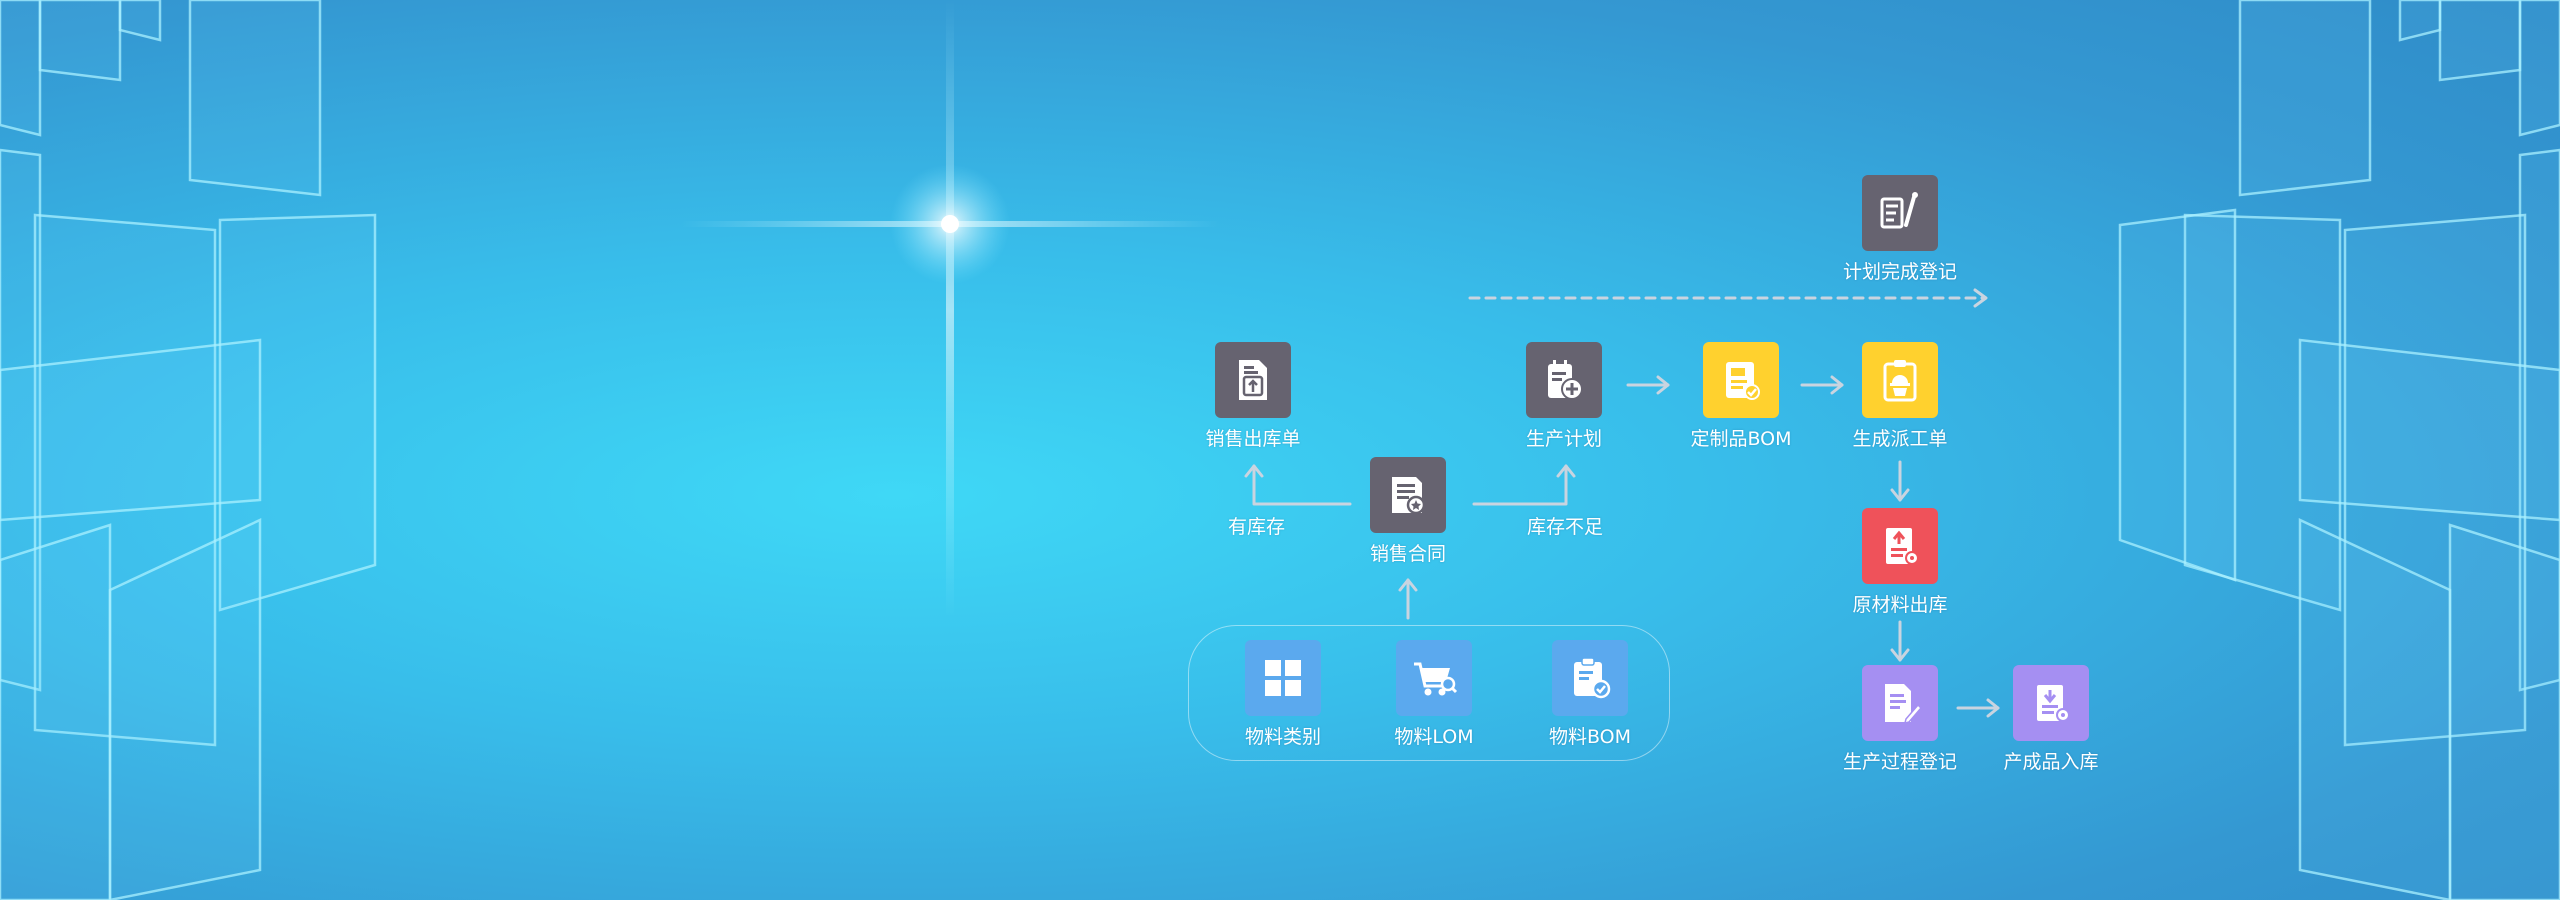 This screenshot has width=2560, height=900. I want to click on node-label: 生成派工单, so click(1900, 439).